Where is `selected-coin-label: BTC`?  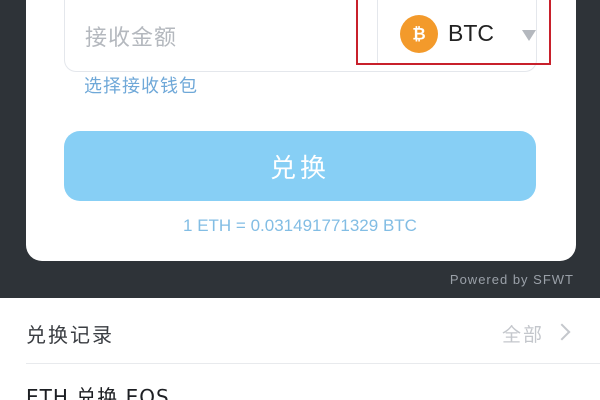 selected-coin-label: BTC is located at coordinates (471, 33).